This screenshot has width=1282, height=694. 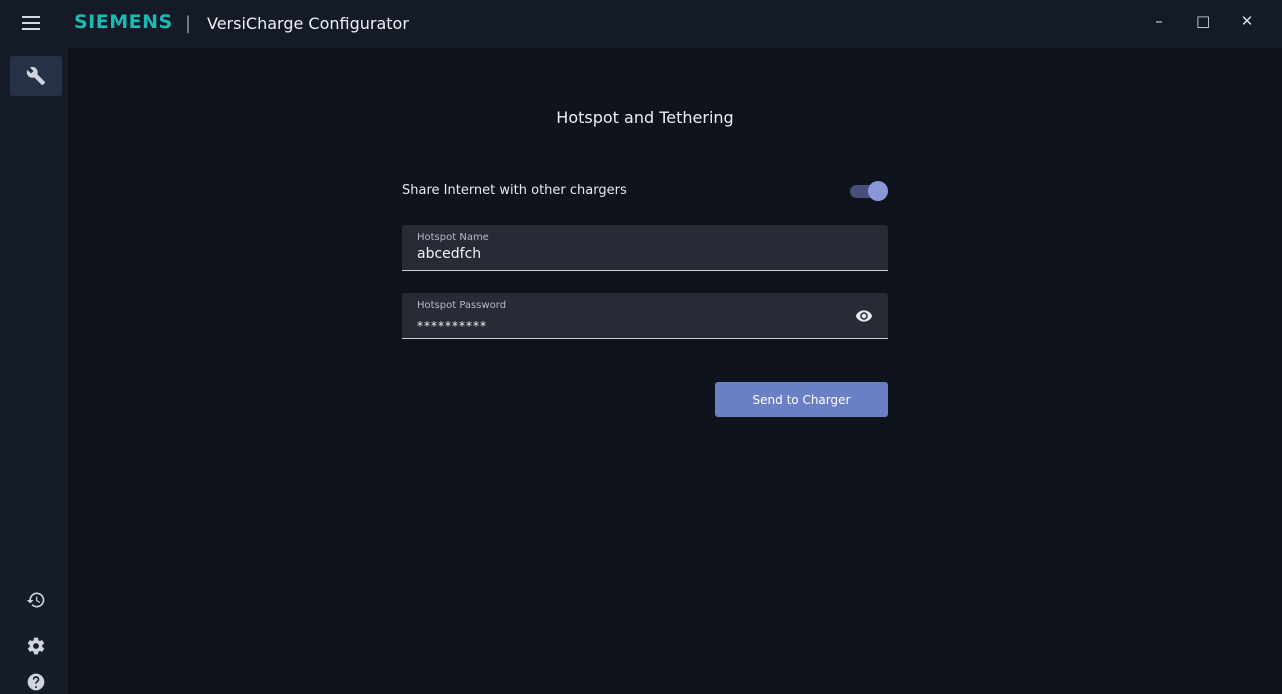 What do you see at coordinates (31, 23) in the screenshot?
I see `hamburger-menu-icon` at bounding box center [31, 23].